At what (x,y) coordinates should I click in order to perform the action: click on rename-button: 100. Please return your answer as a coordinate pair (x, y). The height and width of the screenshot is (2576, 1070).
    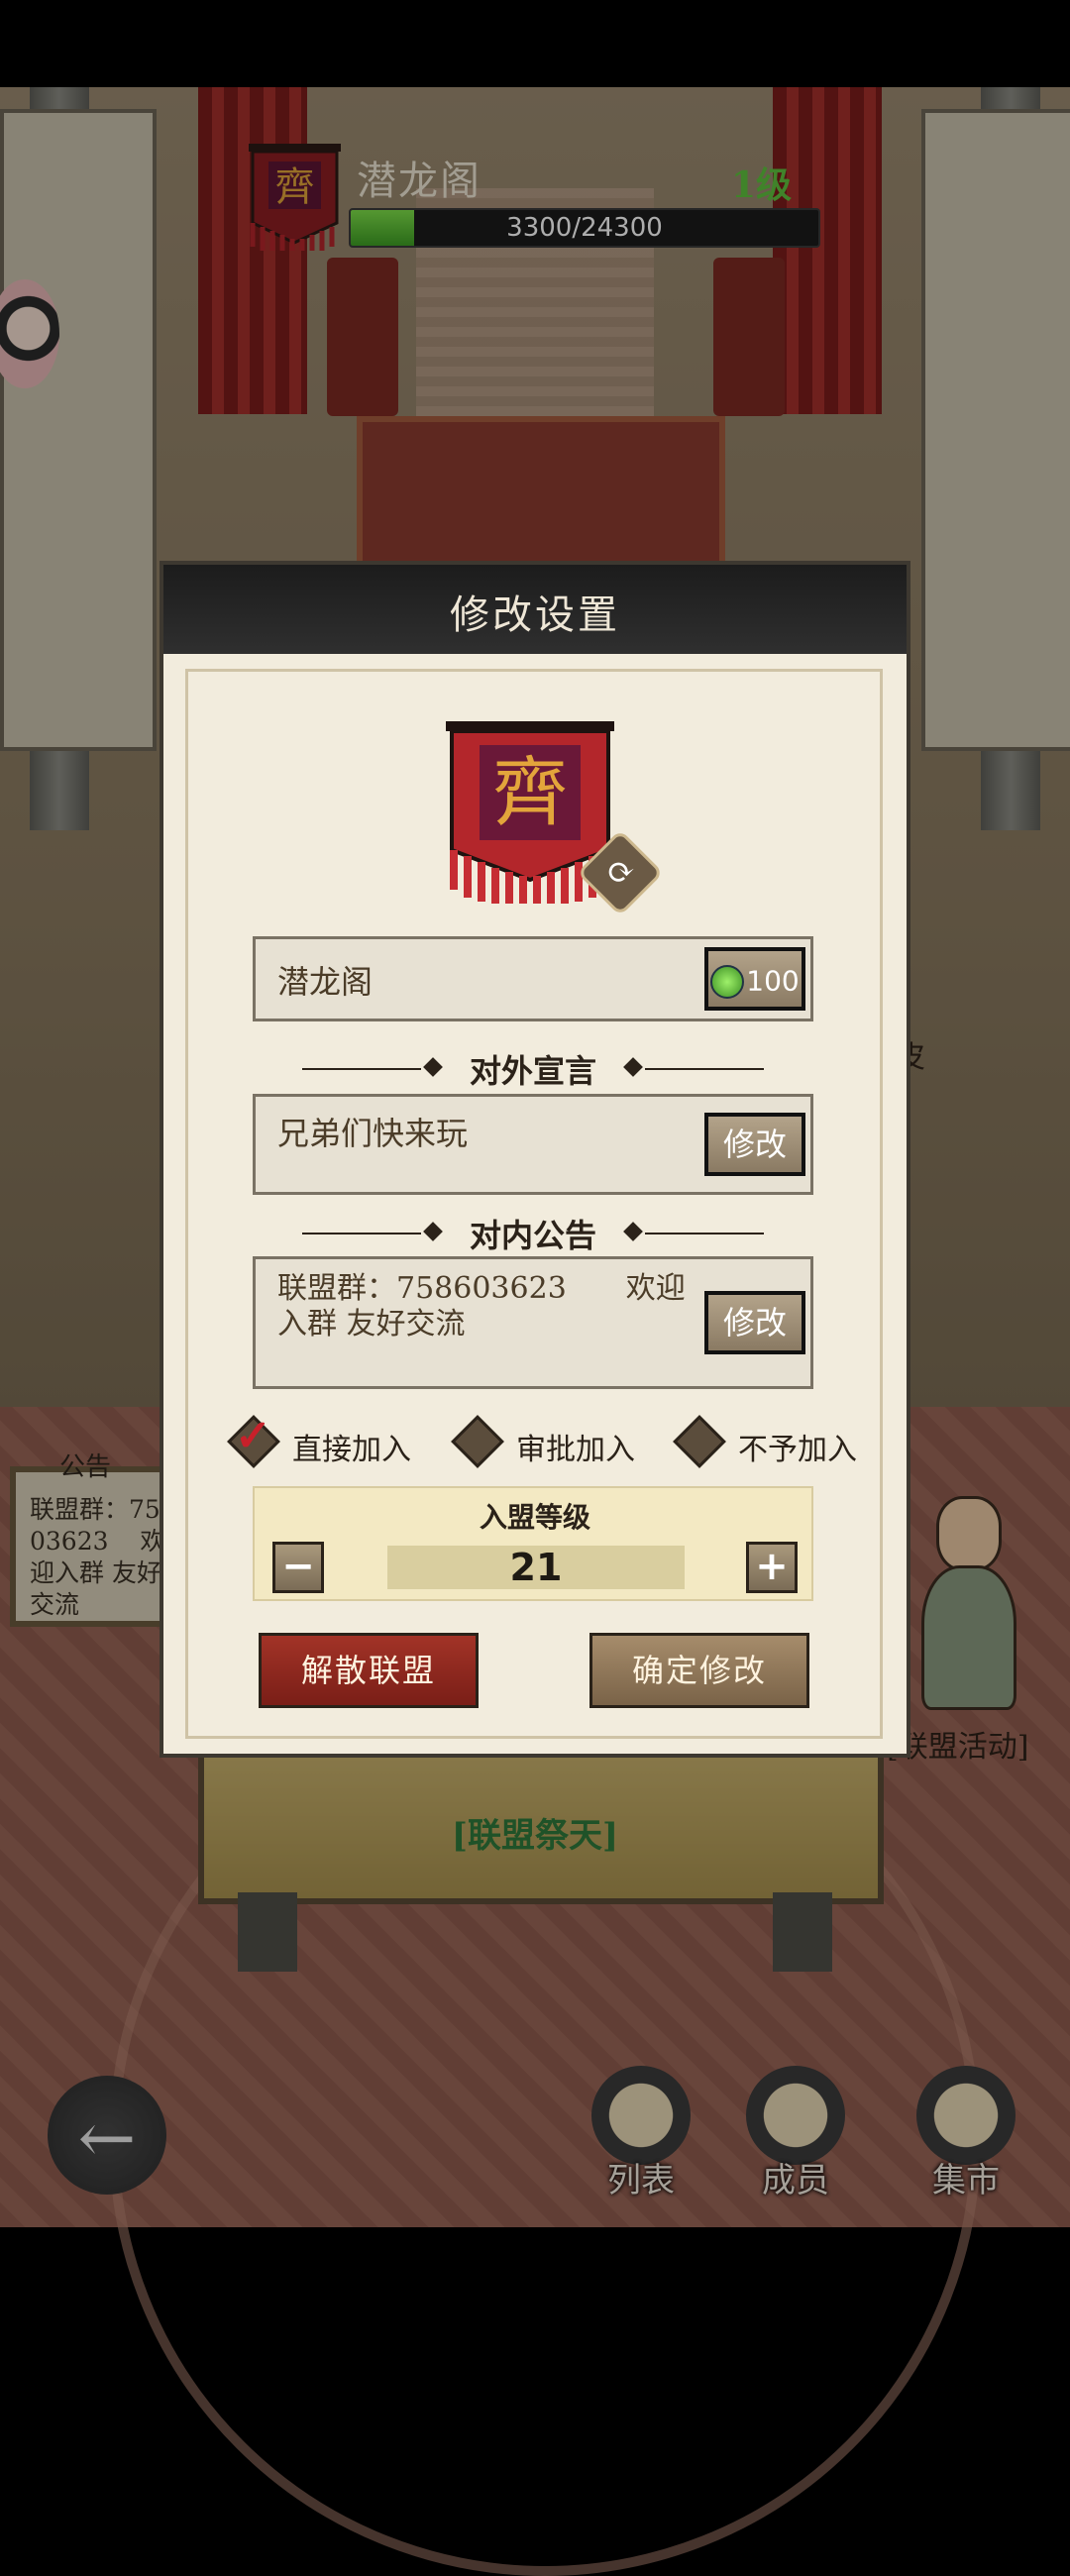
    Looking at the image, I should click on (754, 979).